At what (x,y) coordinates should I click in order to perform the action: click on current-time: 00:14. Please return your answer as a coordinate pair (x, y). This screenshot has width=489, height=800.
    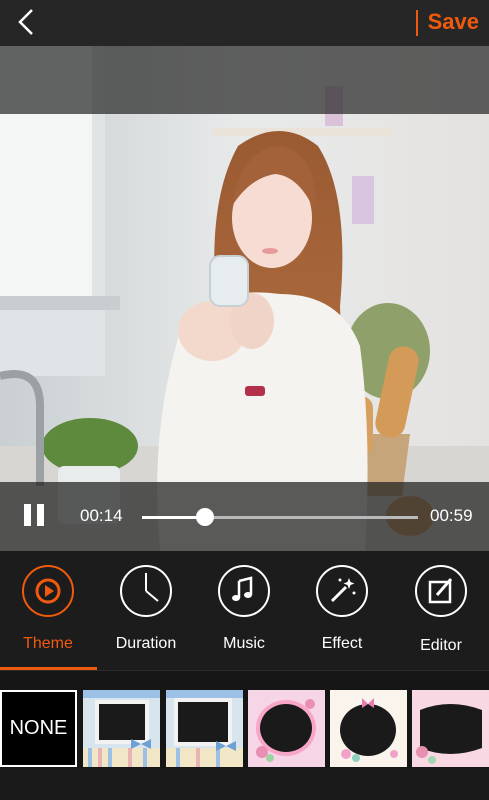
    Looking at the image, I should click on (101, 515).